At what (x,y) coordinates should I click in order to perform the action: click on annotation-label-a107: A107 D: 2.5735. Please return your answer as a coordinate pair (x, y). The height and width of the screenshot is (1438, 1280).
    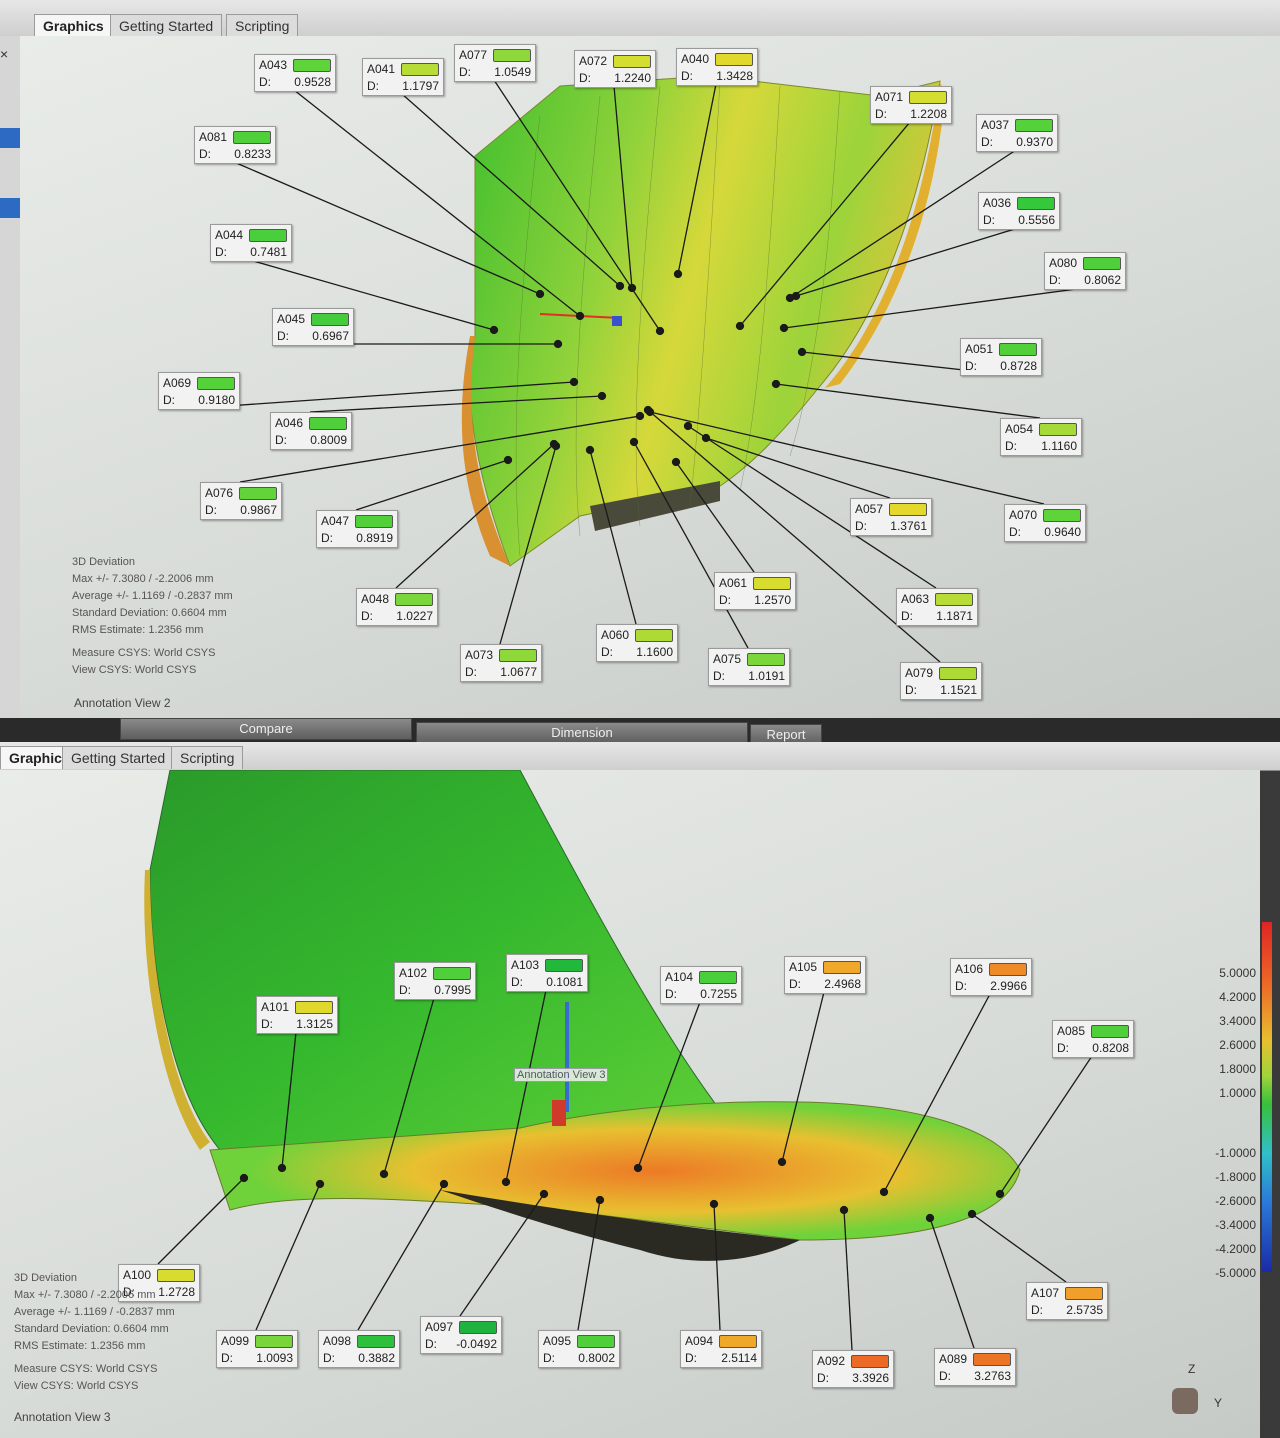
    Looking at the image, I should click on (1067, 1301).